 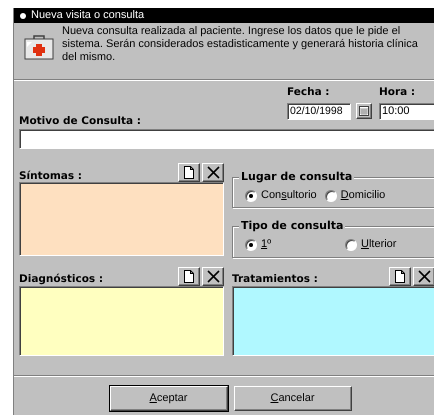 What do you see at coordinates (240, 45) in the screenshot?
I see `description-text: Nueva consulta realizada al paciente. Ingrese los datos que le pide el sistema. Serán considerados estadisticamente y generará historia clínica del mismo.` at bounding box center [240, 45].